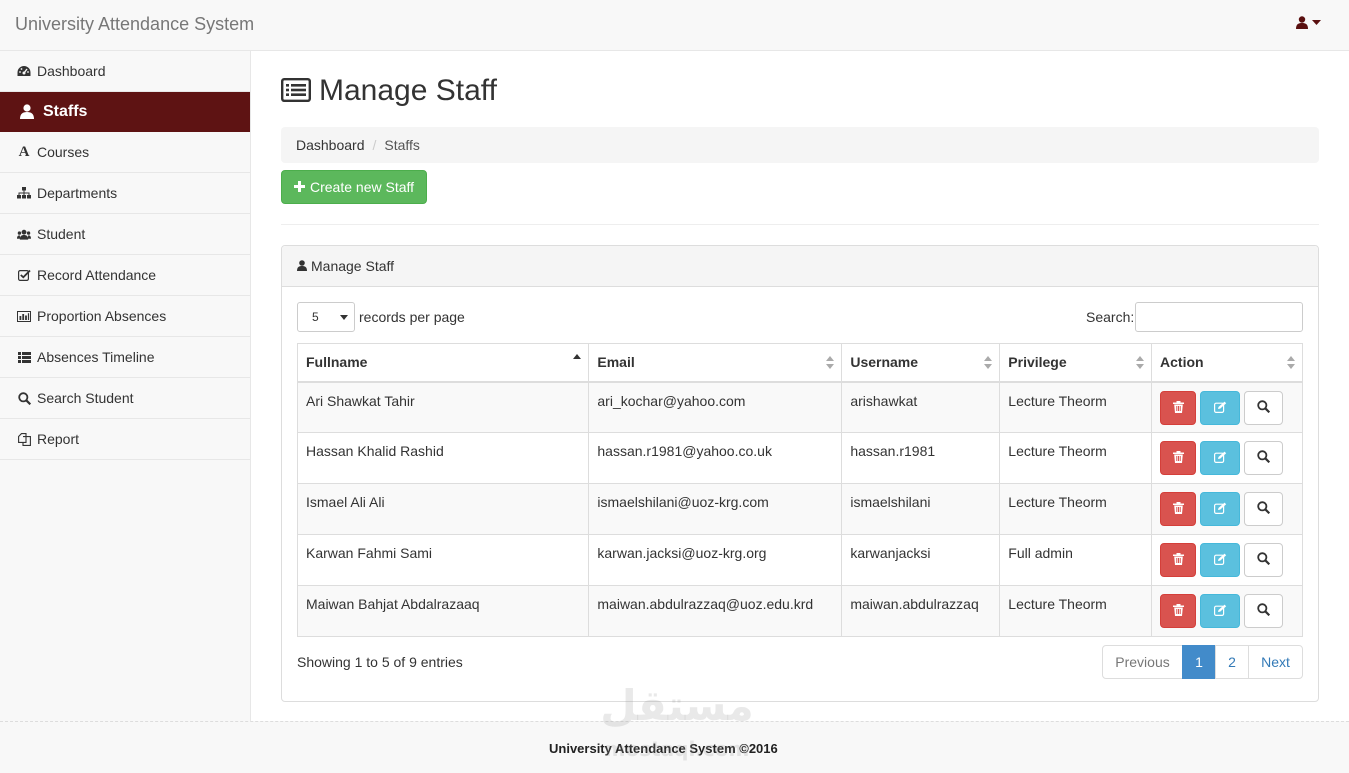  What do you see at coordinates (443, 611) in the screenshot?
I see `cell-fullname: Maiwan Bahjat Abdalrazaaq` at bounding box center [443, 611].